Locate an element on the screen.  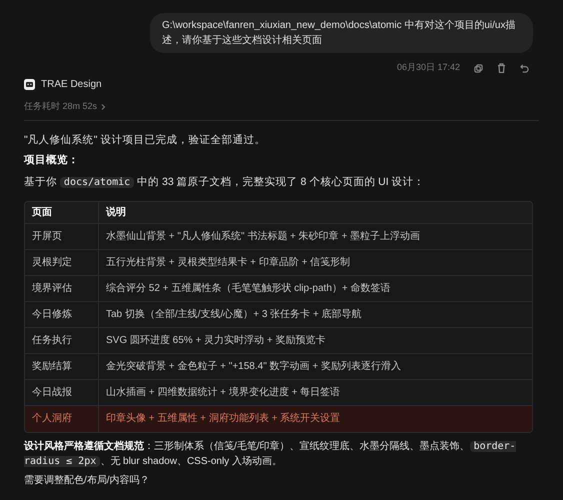
table-cell-text: 金光突破背景 + 金色粒子 + "+158.4" 数字动画 + 奖励列表逐行滑入 is located at coordinates (253, 367).